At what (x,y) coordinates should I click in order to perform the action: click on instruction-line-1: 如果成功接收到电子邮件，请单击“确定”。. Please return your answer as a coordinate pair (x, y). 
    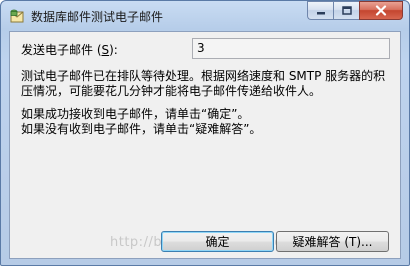
    Looking at the image, I should click on (135, 114).